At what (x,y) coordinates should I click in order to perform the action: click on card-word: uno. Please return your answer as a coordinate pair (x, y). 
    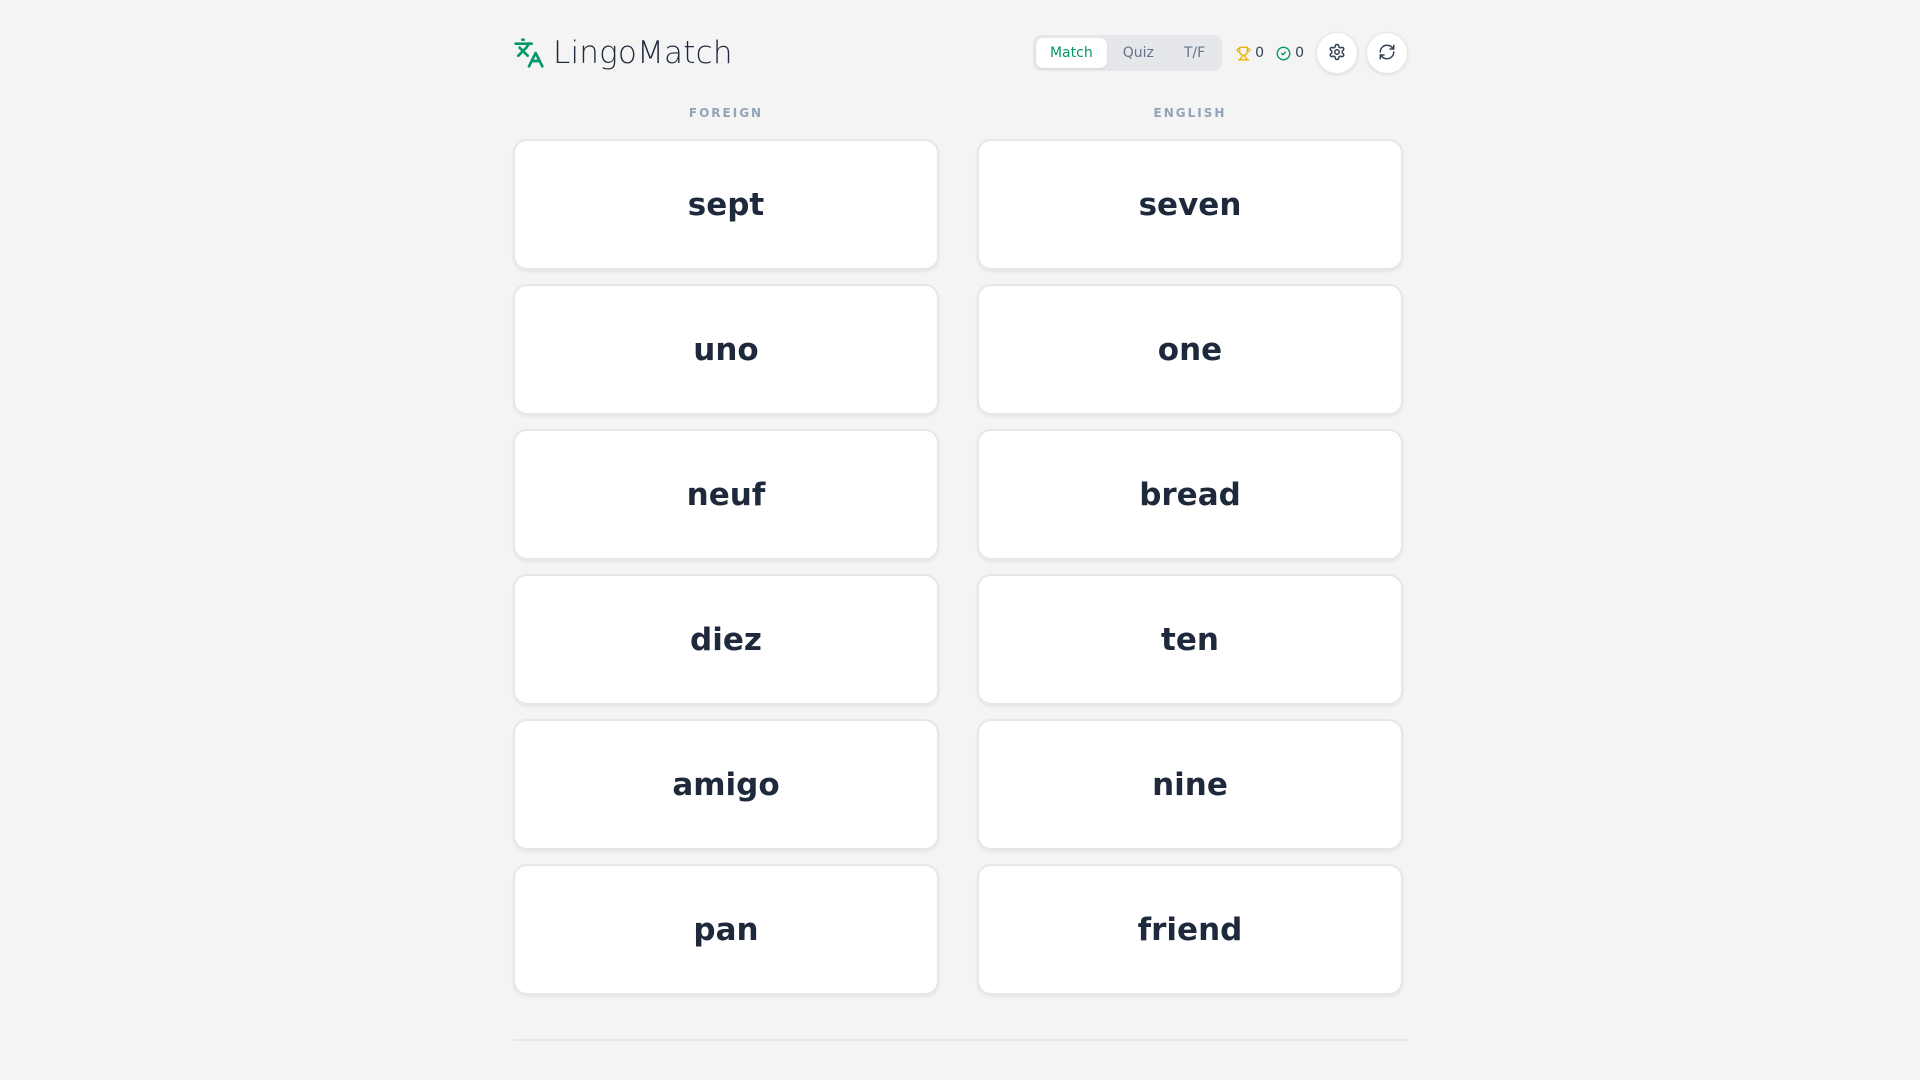
    Looking at the image, I should click on (726, 349).